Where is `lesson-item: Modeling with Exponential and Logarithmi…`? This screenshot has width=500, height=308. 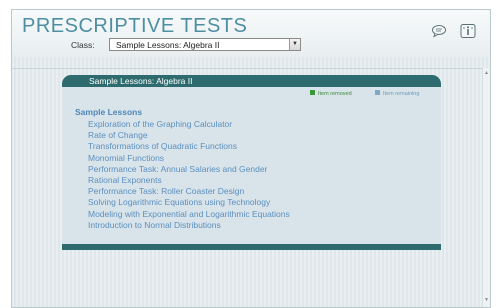
lesson-item: Modeling with Exponential and Logarithmi… is located at coordinates (189, 214).